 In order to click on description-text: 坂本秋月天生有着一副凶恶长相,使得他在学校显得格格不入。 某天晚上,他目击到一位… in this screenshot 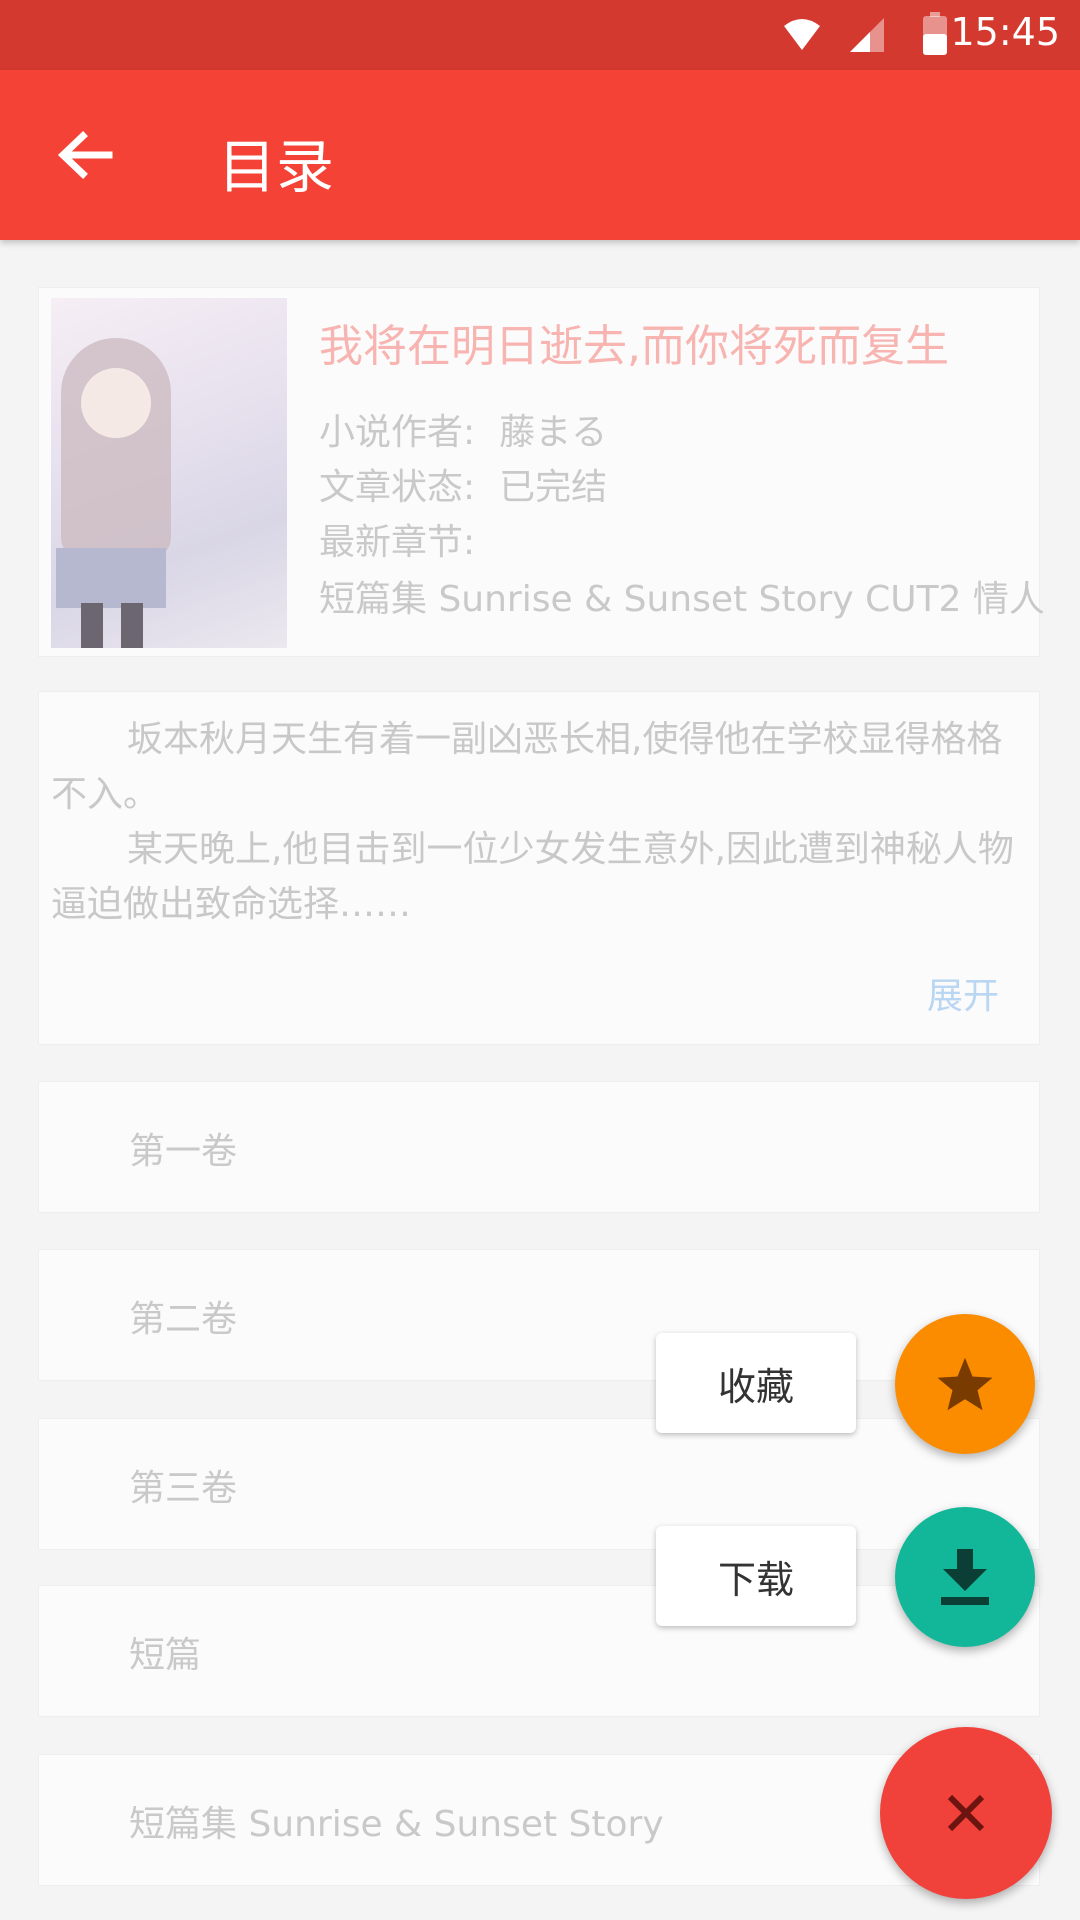, I will do `click(538, 822)`.